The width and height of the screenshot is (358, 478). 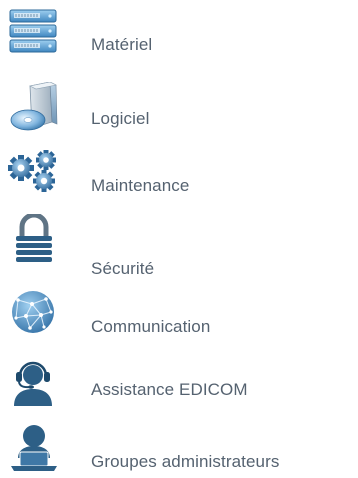 I want to click on menu-item-label: Groupes administrateurs, so click(x=185, y=461).